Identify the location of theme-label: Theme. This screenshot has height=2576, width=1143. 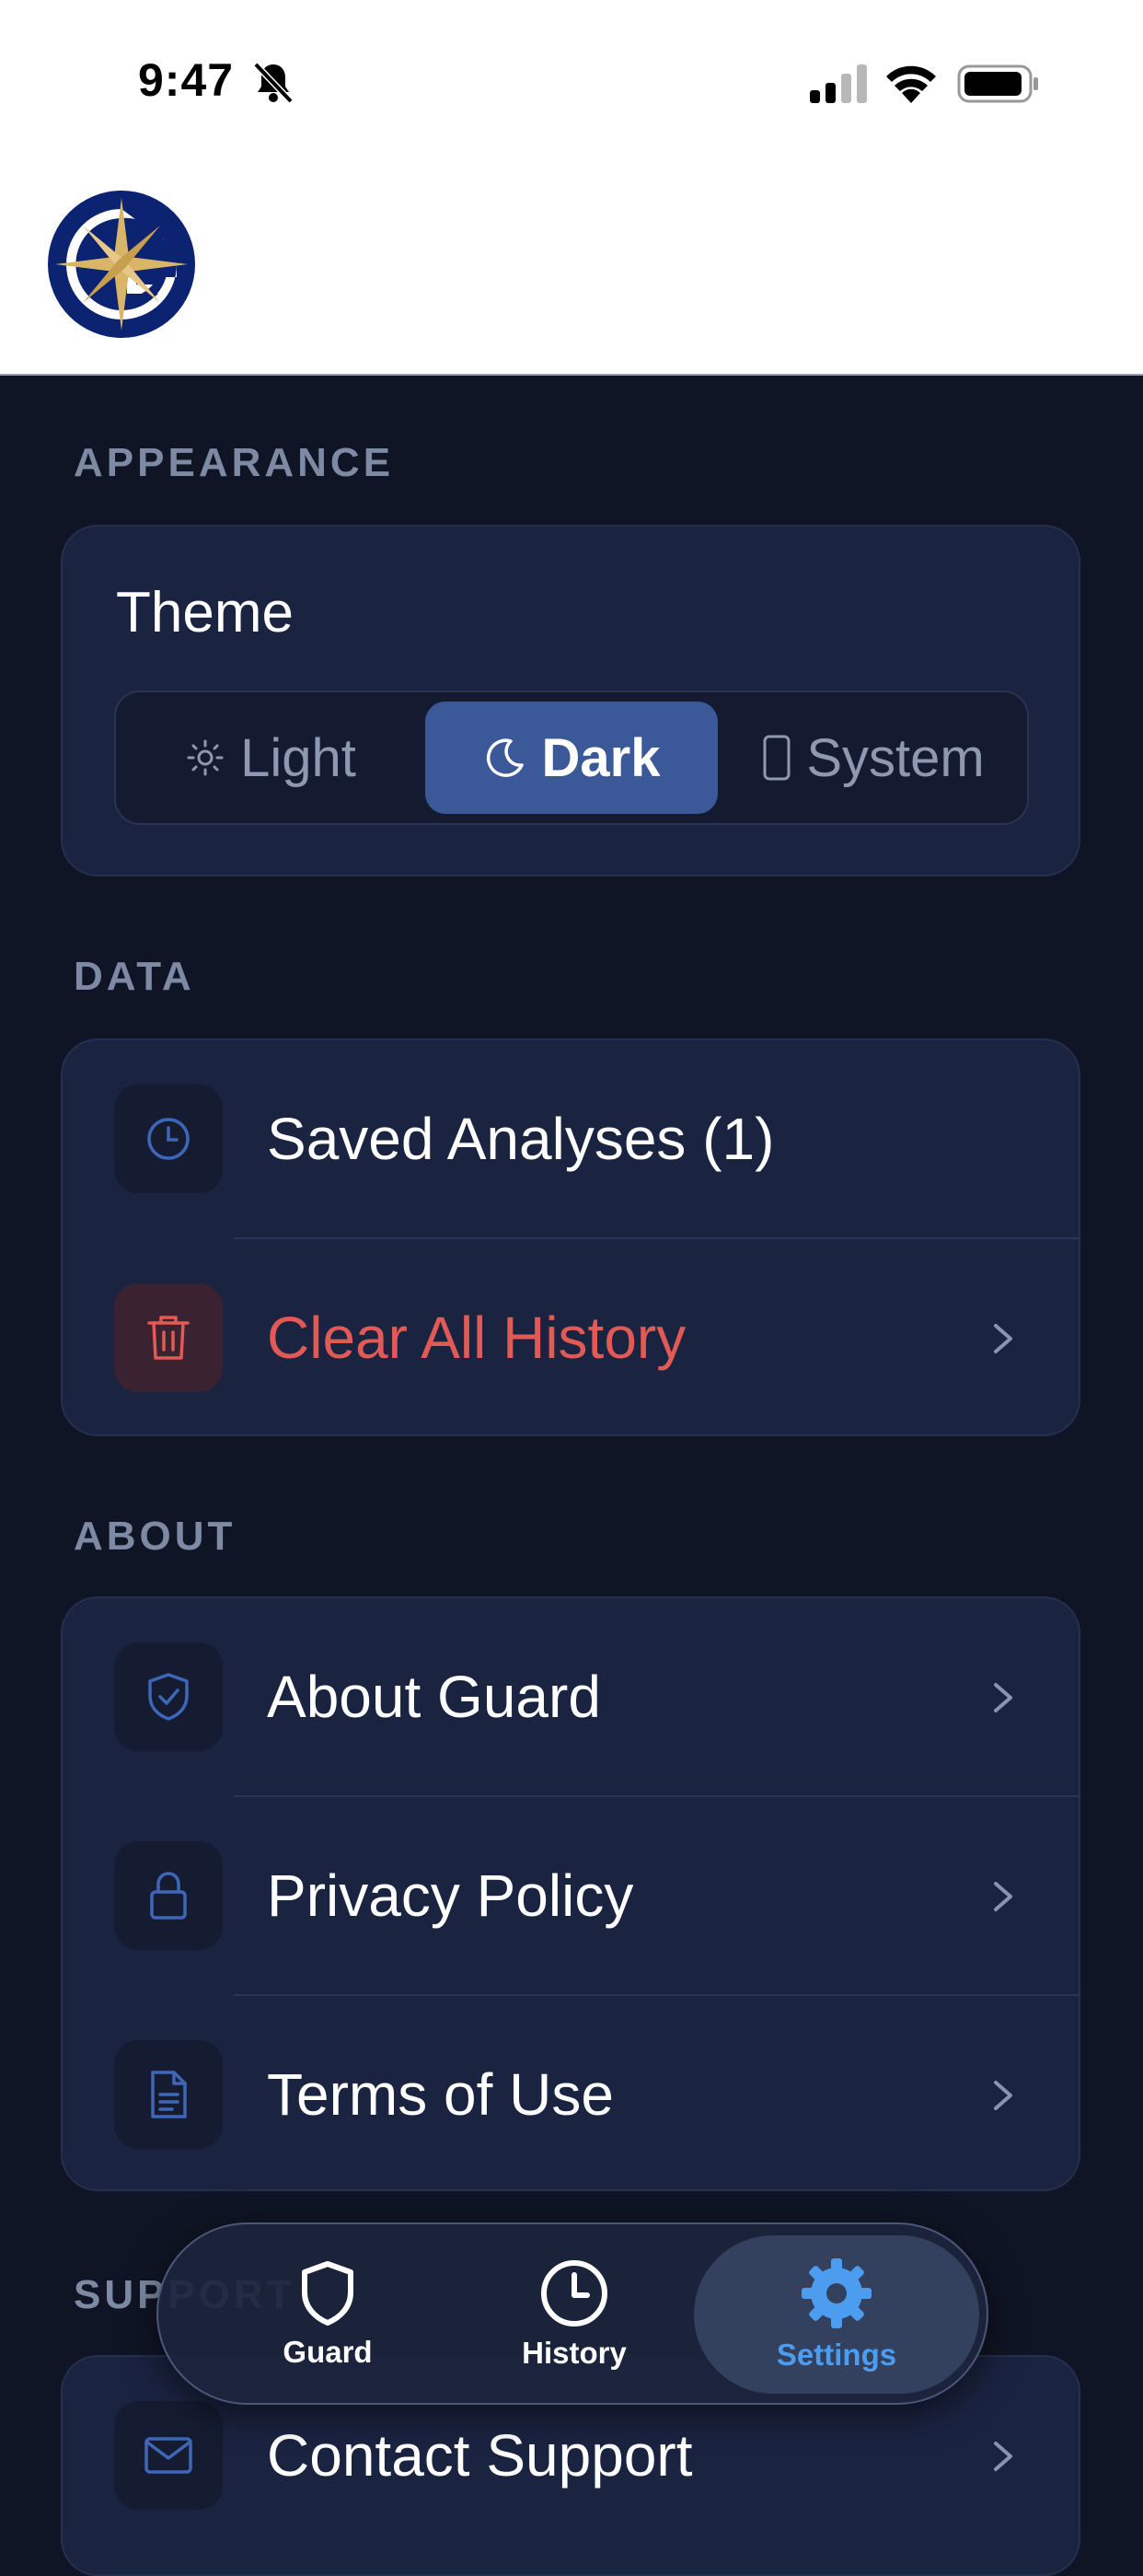
(205, 612).